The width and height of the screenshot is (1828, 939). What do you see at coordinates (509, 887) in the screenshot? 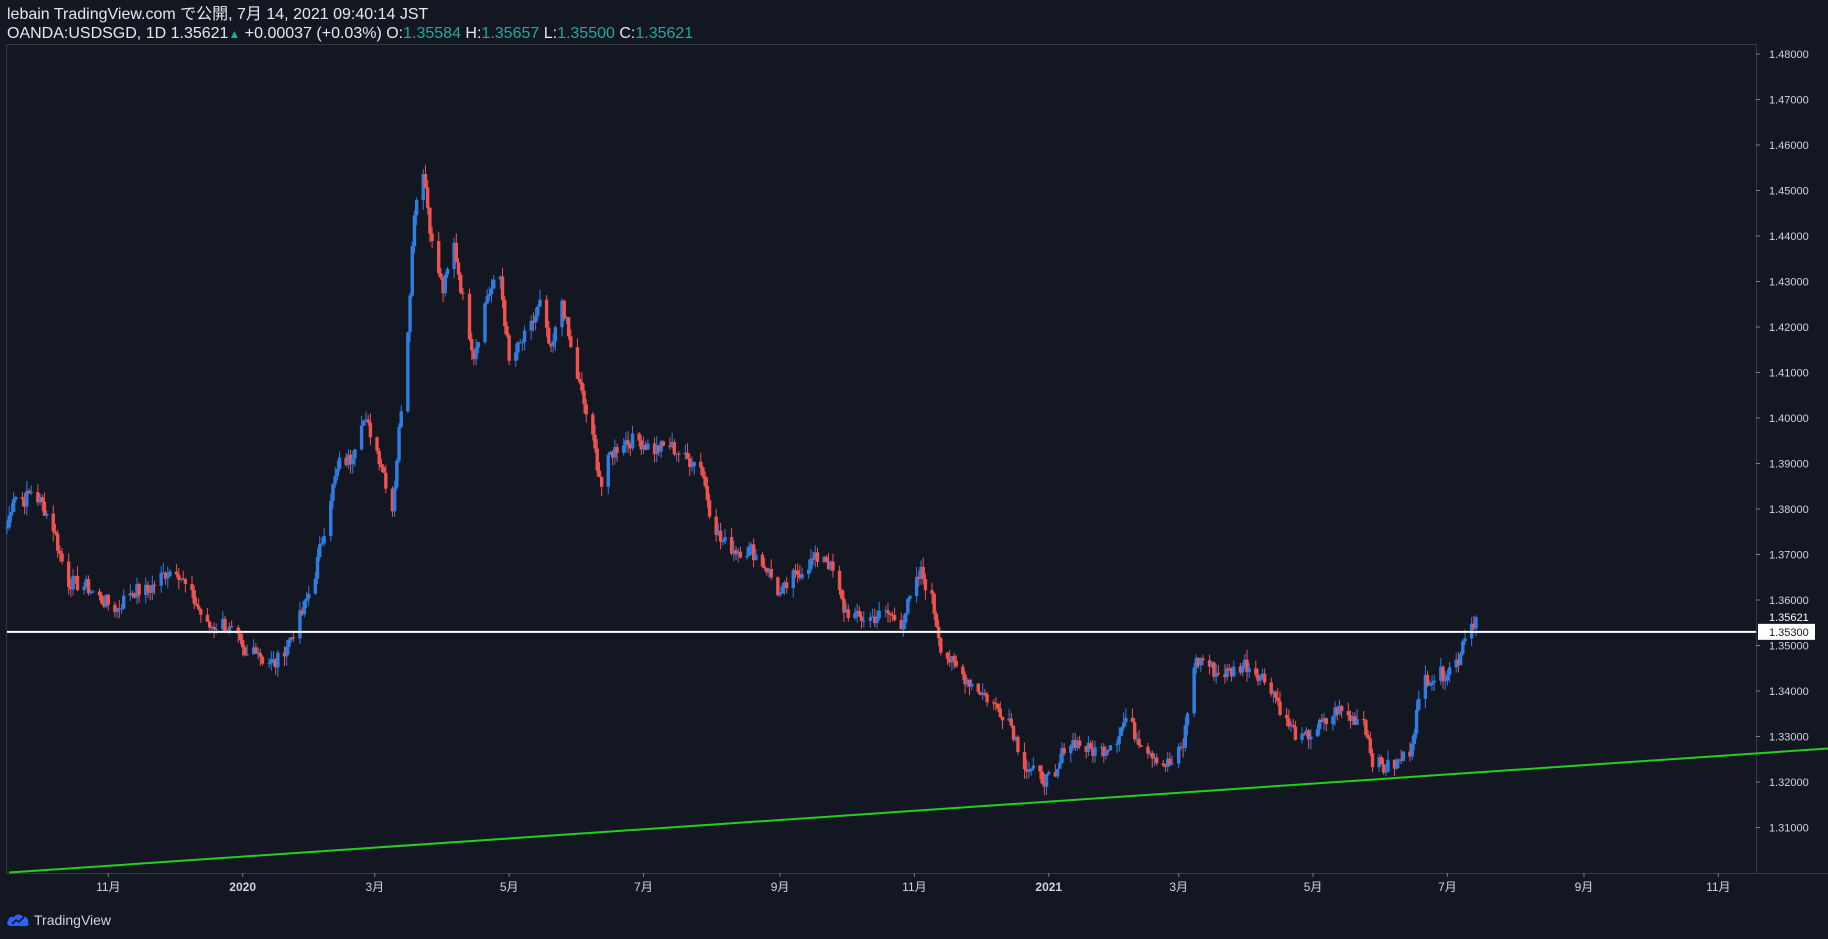
I see `time-tick-label: 5月` at bounding box center [509, 887].